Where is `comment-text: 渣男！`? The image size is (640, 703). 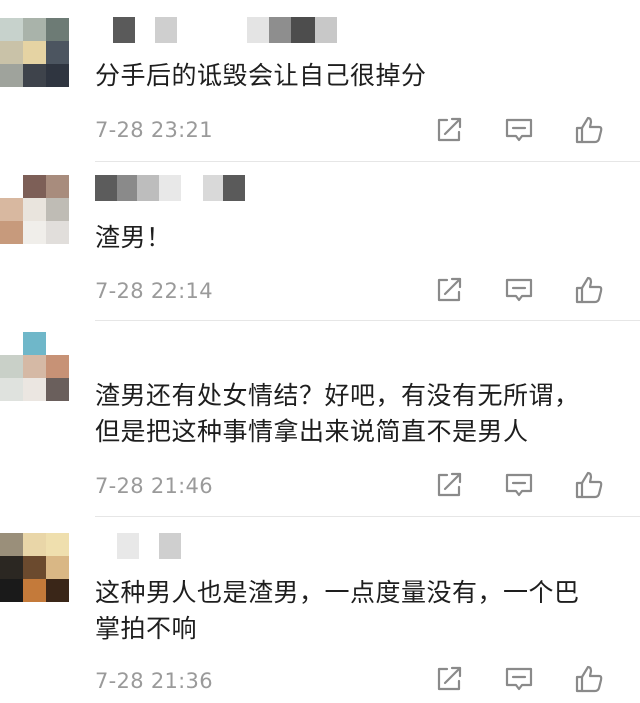
comment-text: 渣男！ is located at coordinates (133, 237).